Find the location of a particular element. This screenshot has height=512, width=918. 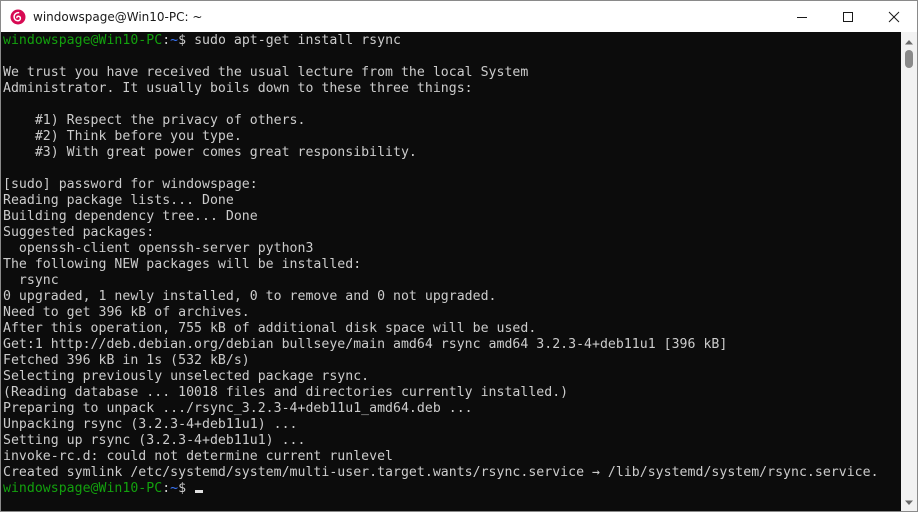

window-title: windowspage@Win10-PC: ~ is located at coordinates (118, 16).